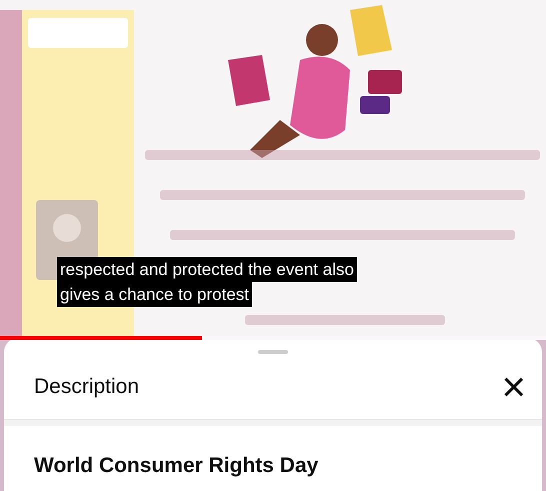 This screenshot has height=491, width=546. What do you see at coordinates (513, 387) in the screenshot?
I see `close-button: ×` at bounding box center [513, 387].